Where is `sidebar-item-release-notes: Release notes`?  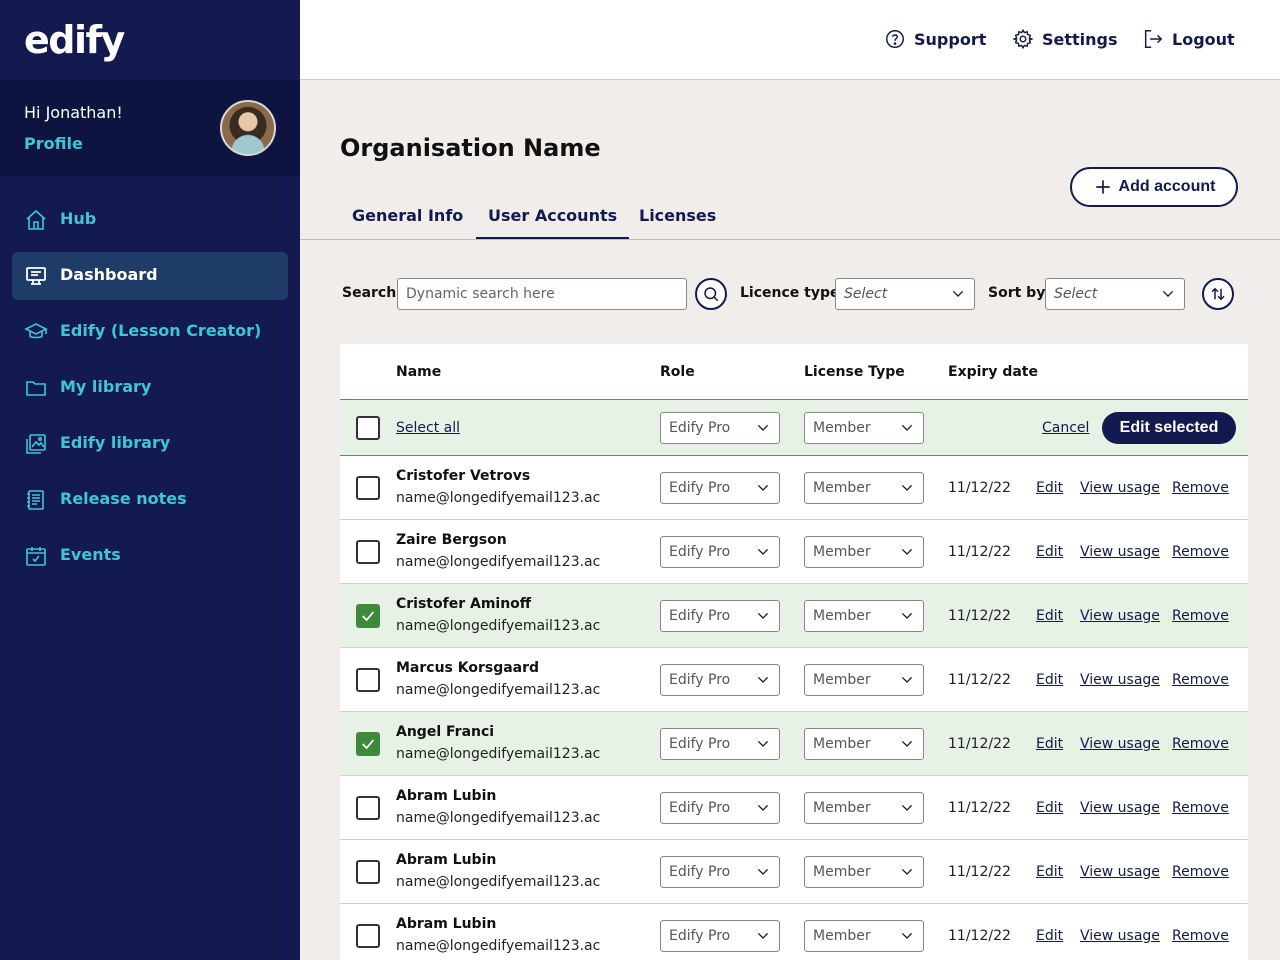
sidebar-item-release-notes: Release notes is located at coordinates (150, 500).